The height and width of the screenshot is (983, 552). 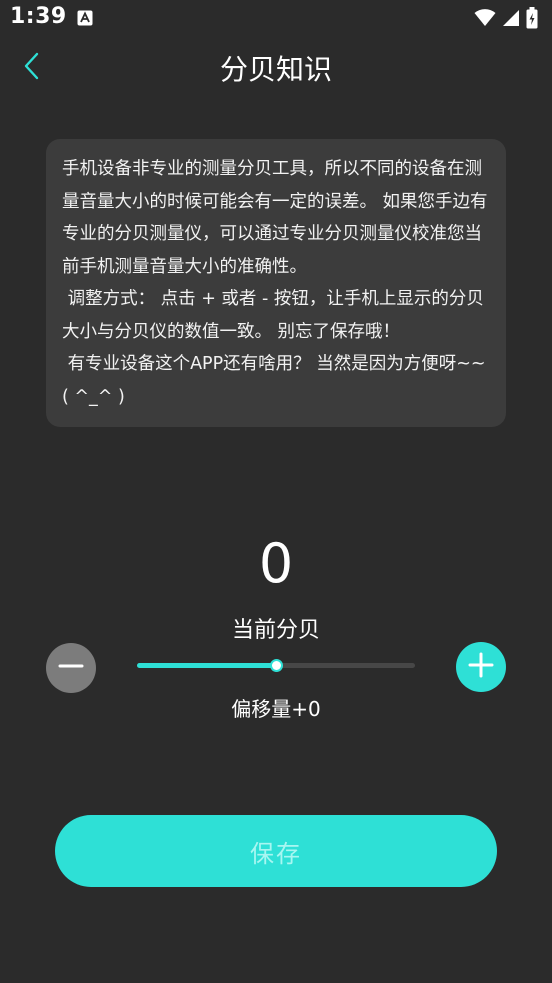 What do you see at coordinates (276, 19) in the screenshot?
I see `status-bar: 1:39` at bounding box center [276, 19].